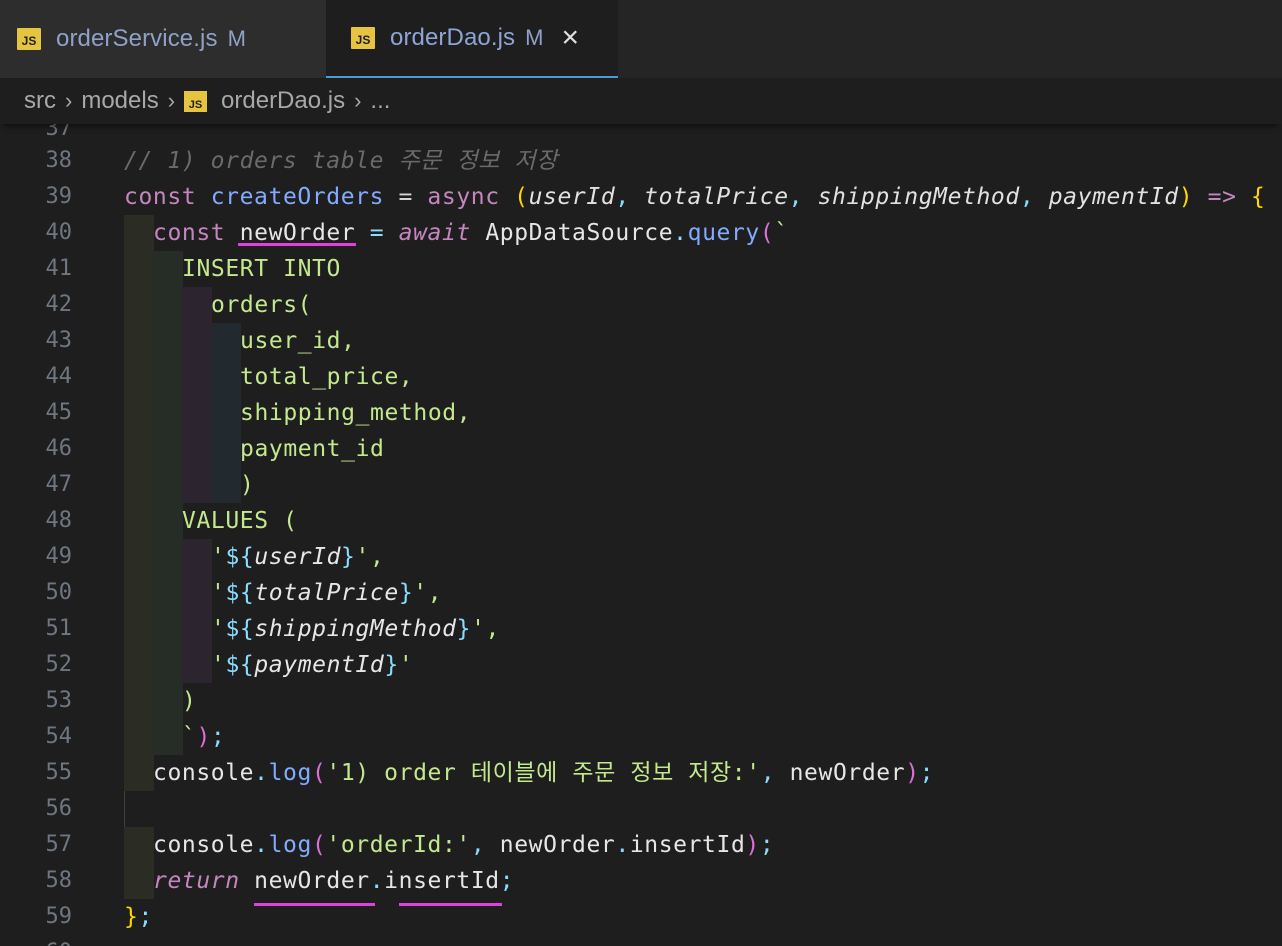  What do you see at coordinates (641, 377) in the screenshot?
I see `code-line: 44 total_price,` at bounding box center [641, 377].